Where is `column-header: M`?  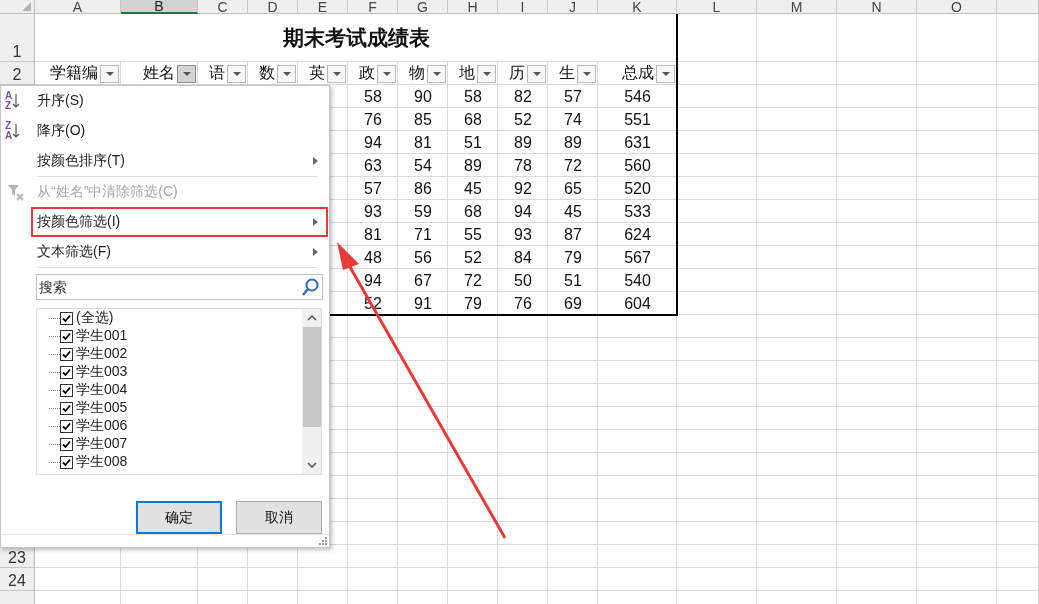 column-header: M is located at coordinates (797, 7).